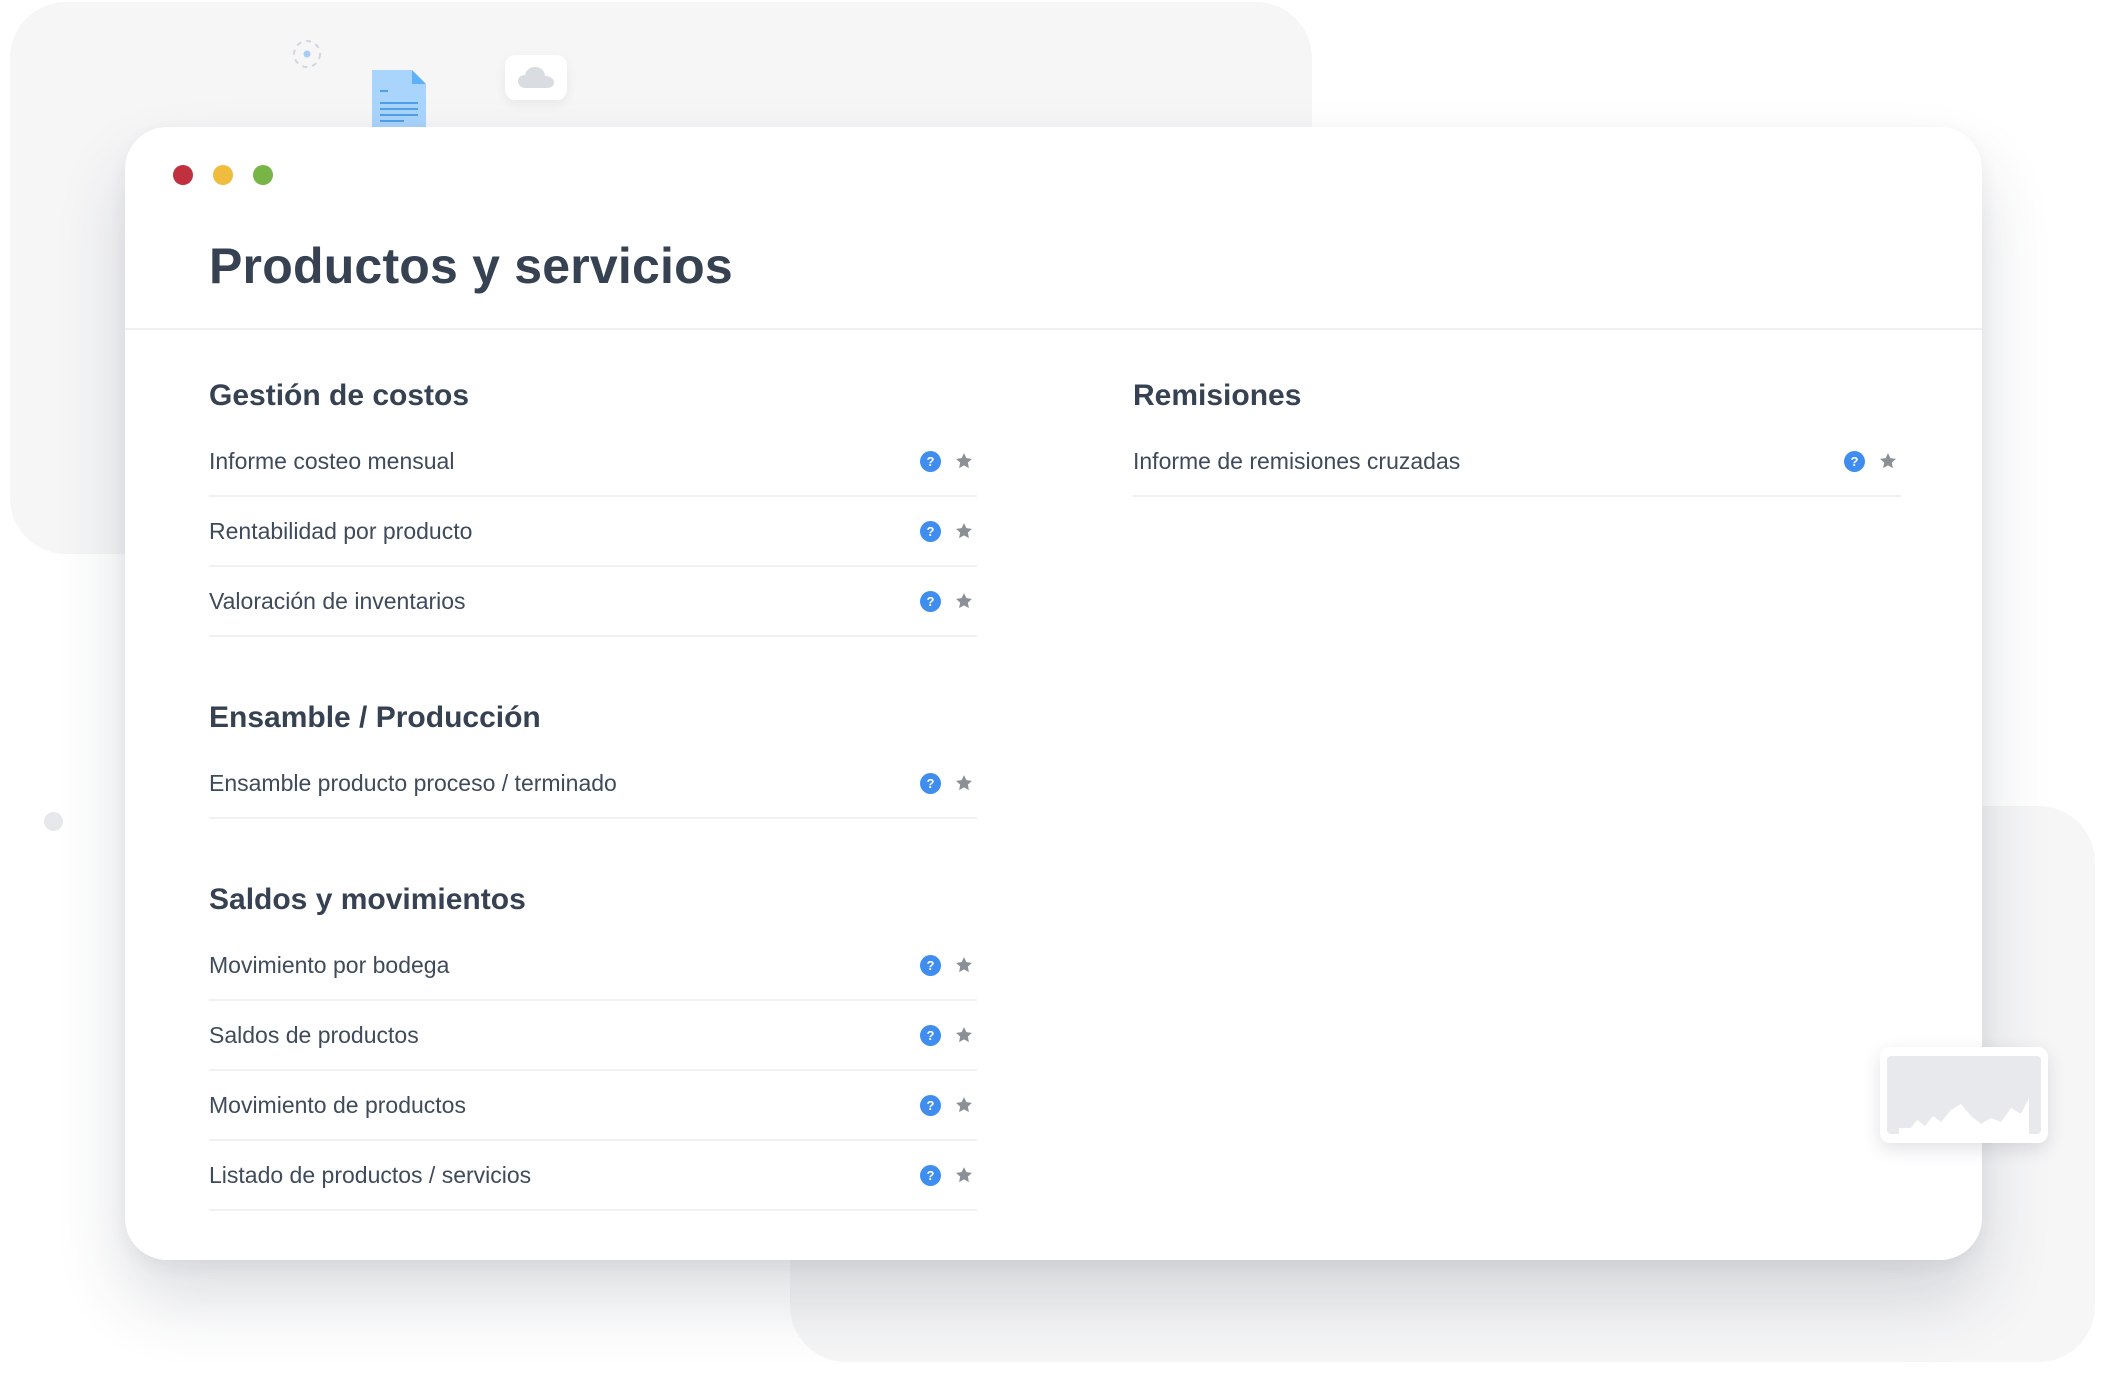 The height and width of the screenshot is (1373, 2101). Describe the element at coordinates (593, 1176) in the screenshot. I see `report-item-listado-de-productos-servicios: Listado de productos / servicios?` at that location.